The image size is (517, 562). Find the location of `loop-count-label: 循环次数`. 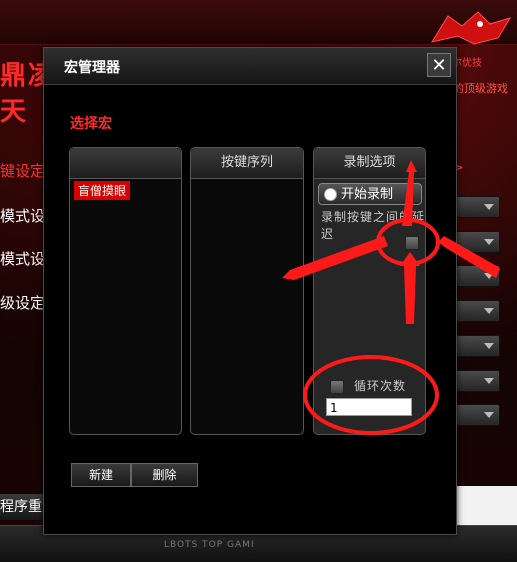

loop-count-label: 循环次数 is located at coordinates (380, 386).